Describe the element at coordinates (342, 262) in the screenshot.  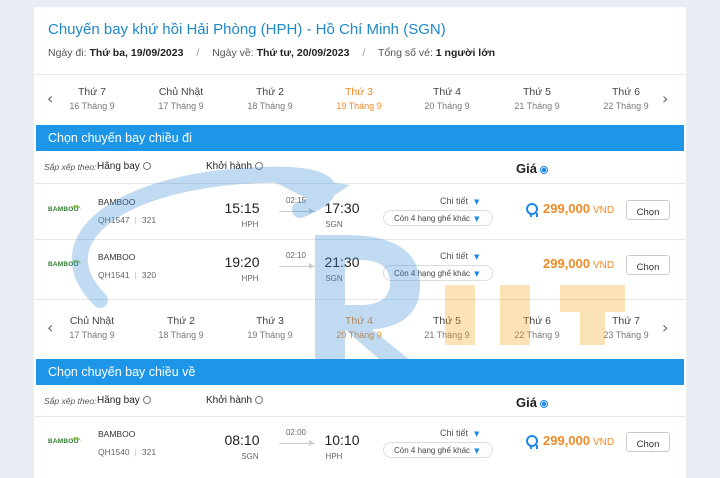
I see `arrival-time: 21:30` at that location.